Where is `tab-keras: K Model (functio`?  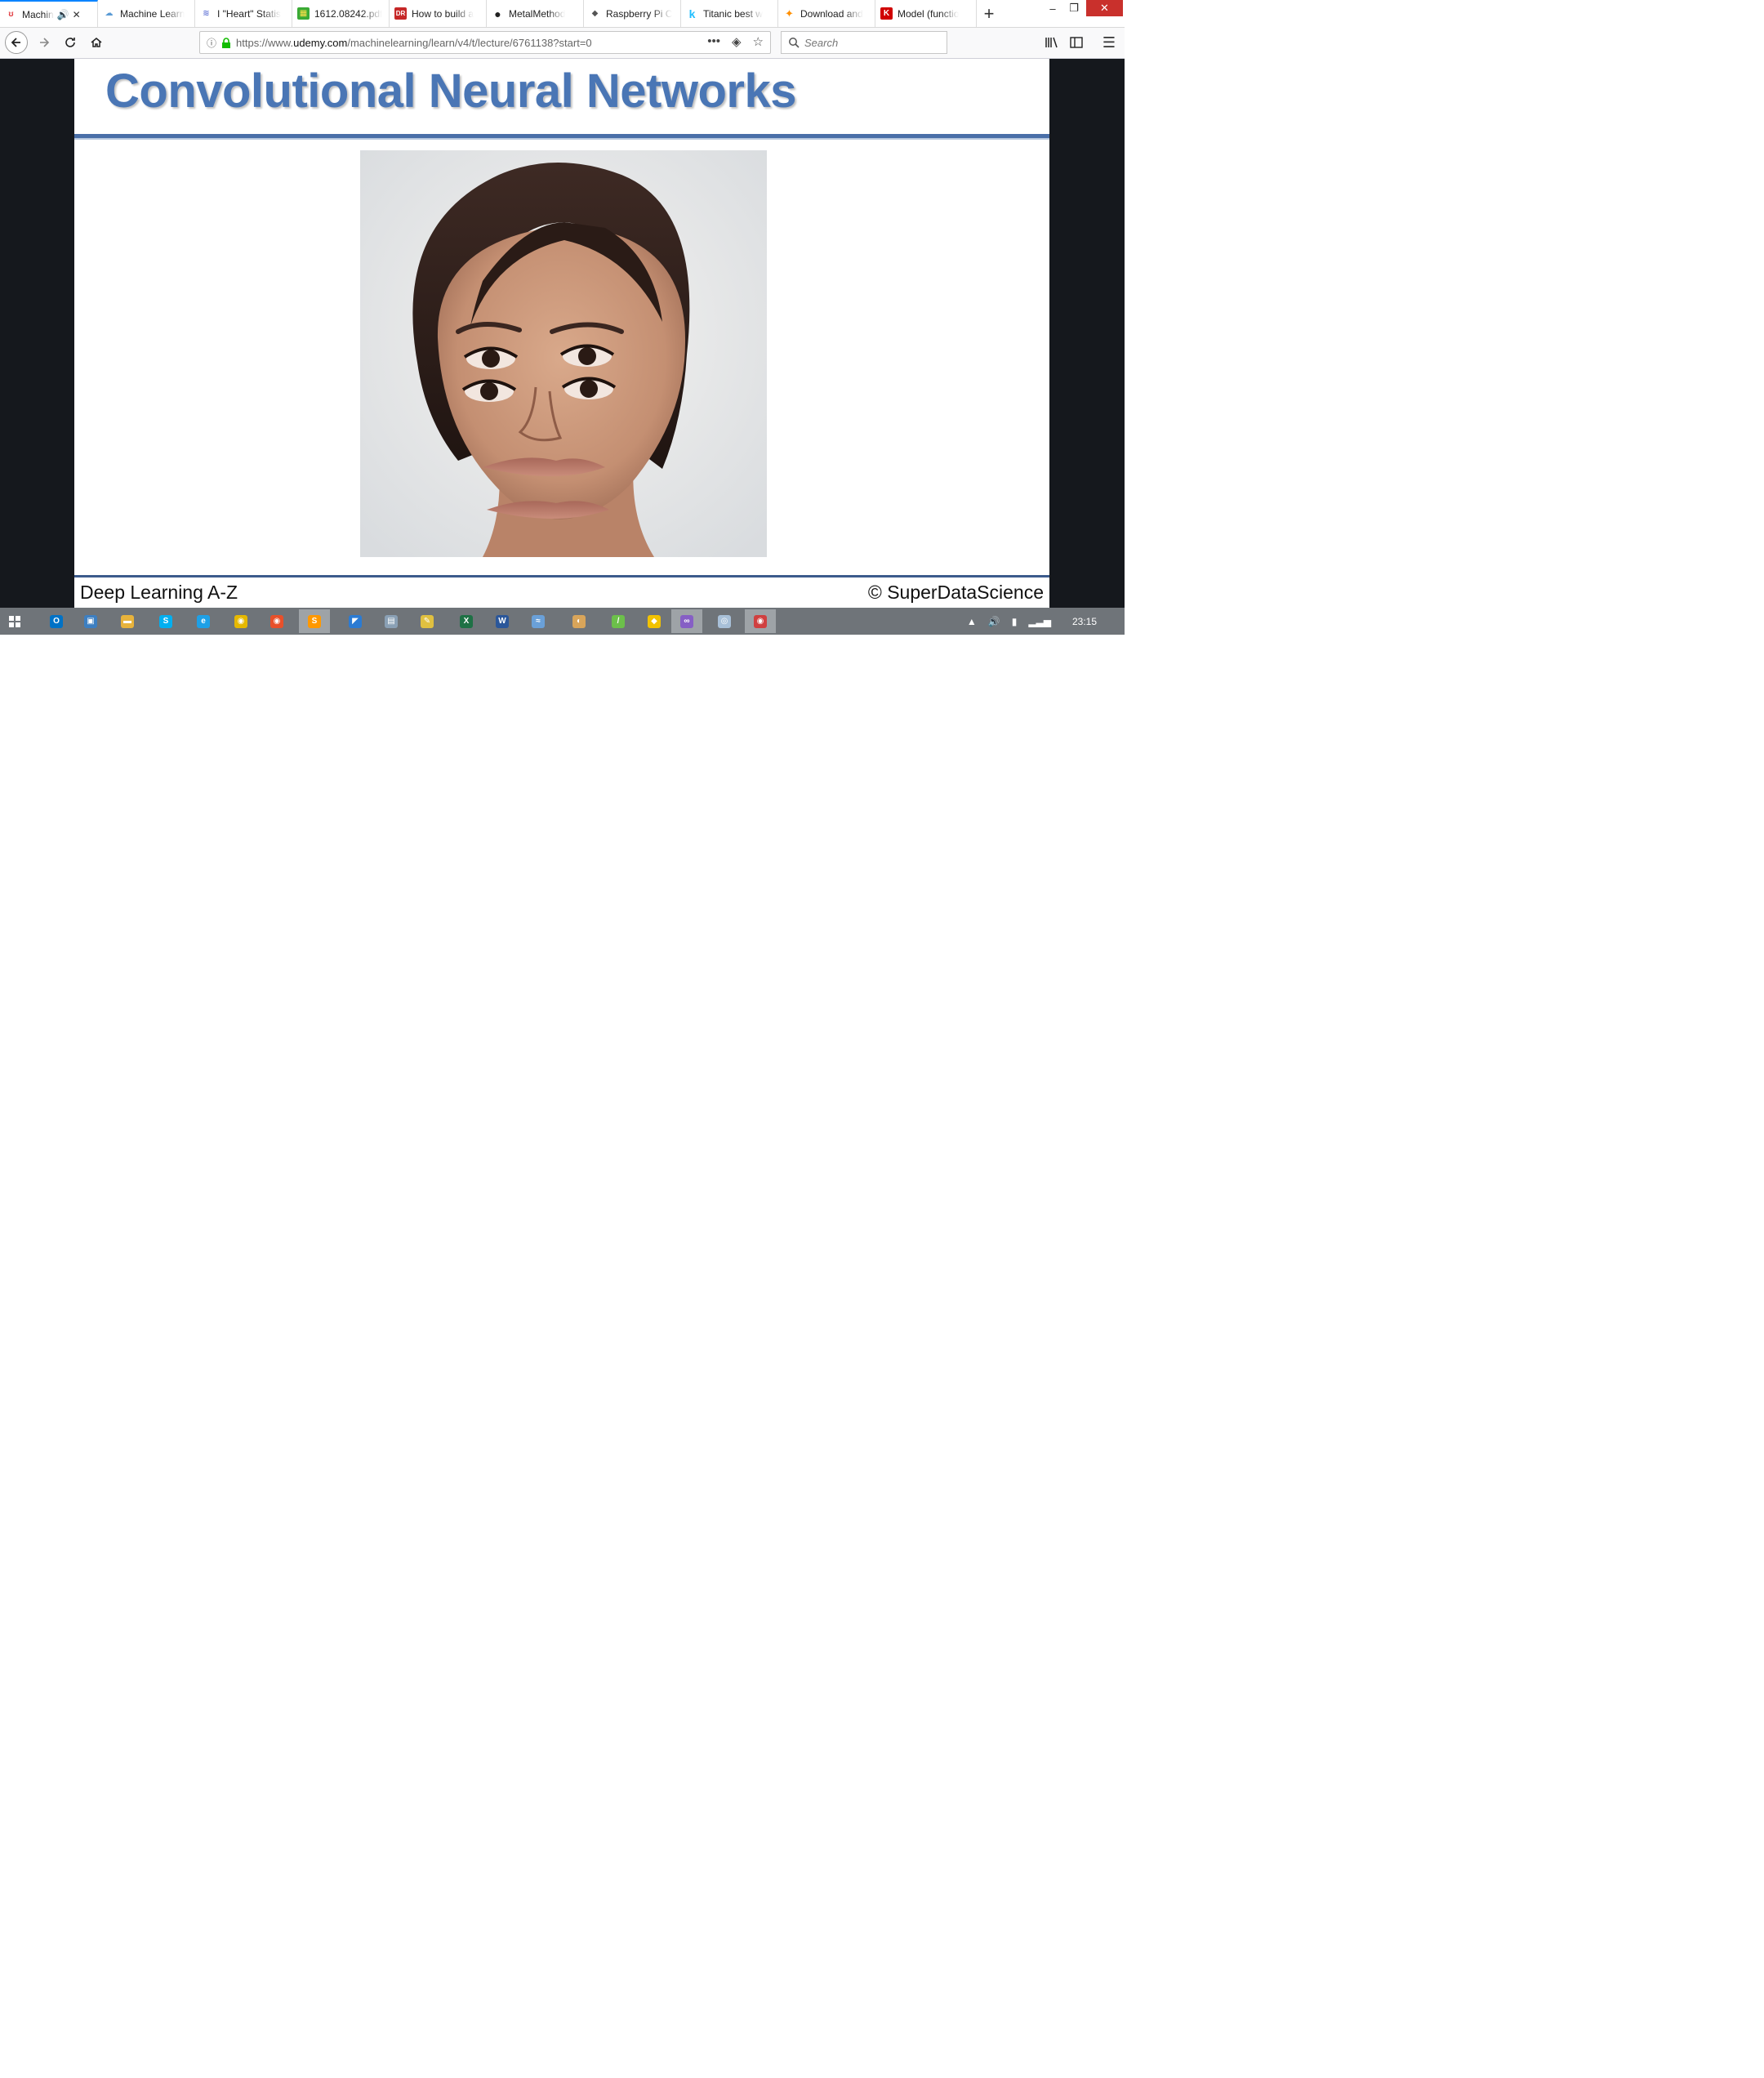
tab-keras: K Model (functio is located at coordinates (926, 13).